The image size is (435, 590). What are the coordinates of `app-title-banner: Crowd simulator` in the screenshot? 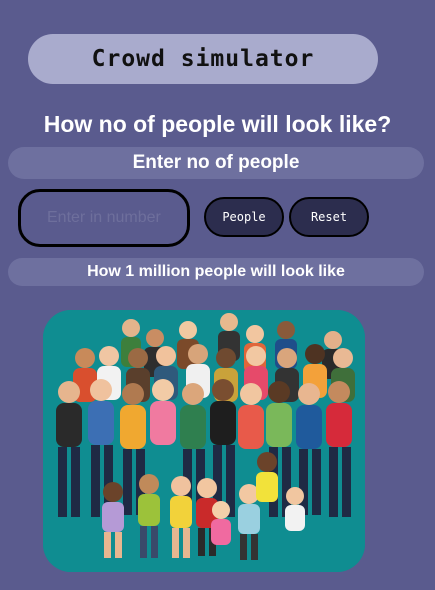 It's located at (203, 59).